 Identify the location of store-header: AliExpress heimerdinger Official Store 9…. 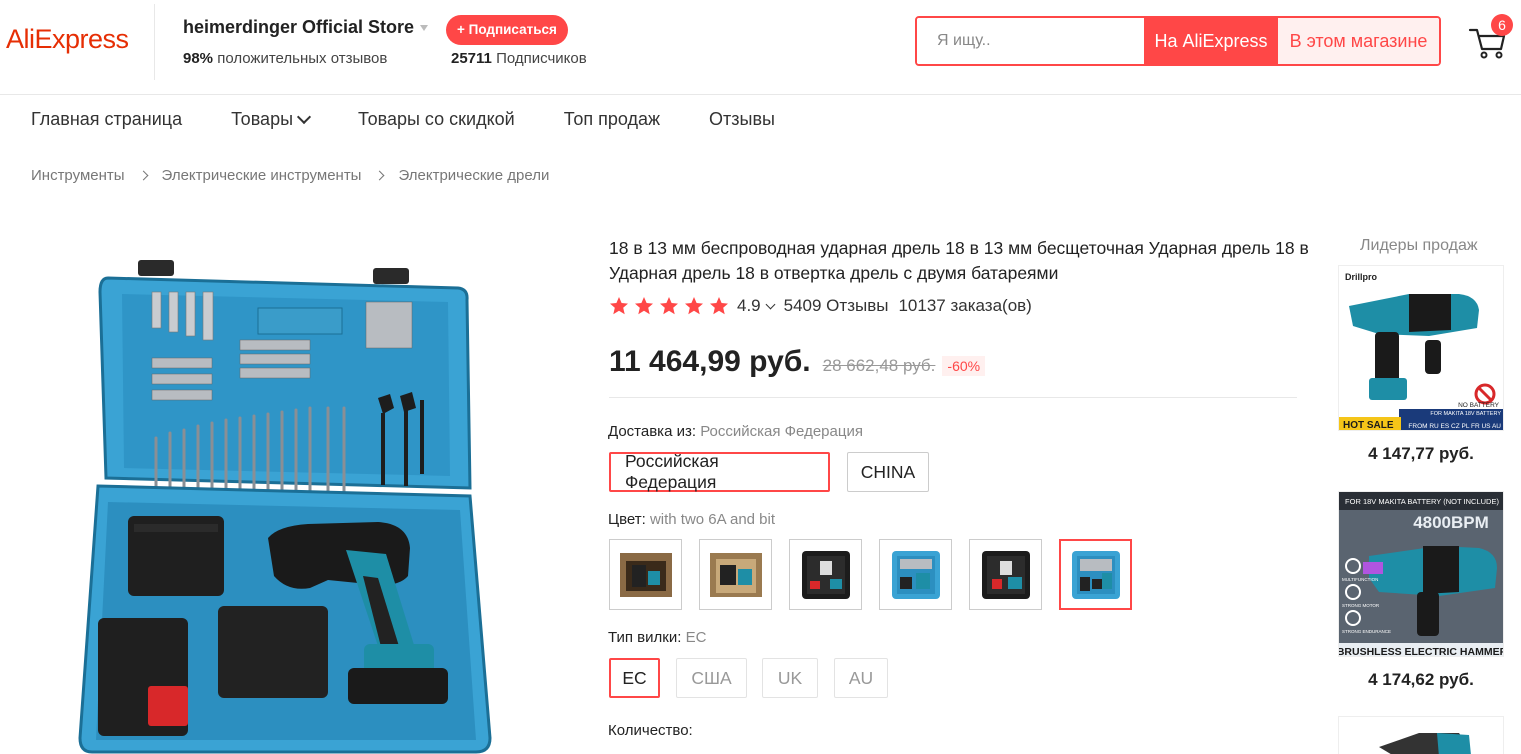
(760, 47).